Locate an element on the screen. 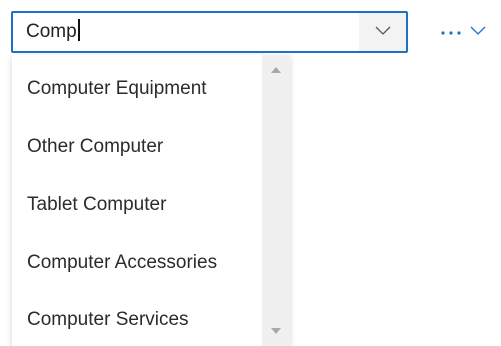 The width and height of the screenshot is (501, 346). combobox-input: Comp is located at coordinates (187, 32).